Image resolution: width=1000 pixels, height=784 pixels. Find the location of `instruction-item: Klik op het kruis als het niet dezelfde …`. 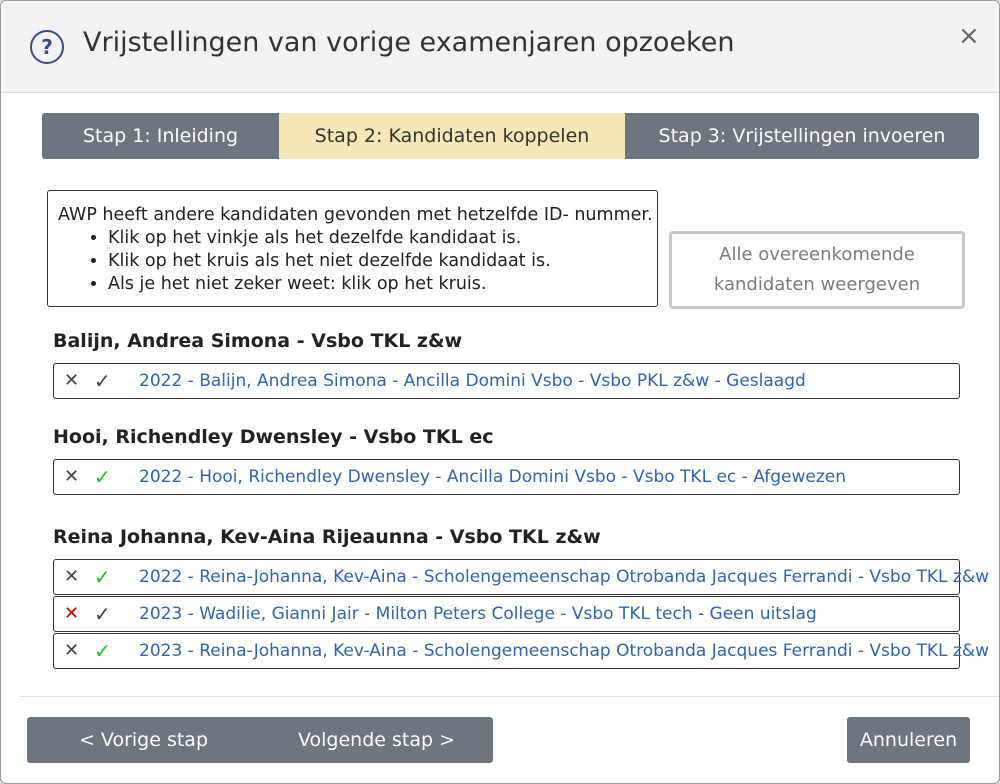

instruction-item: Klik op het kruis als het niet dezelfde … is located at coordinates (382, 261).